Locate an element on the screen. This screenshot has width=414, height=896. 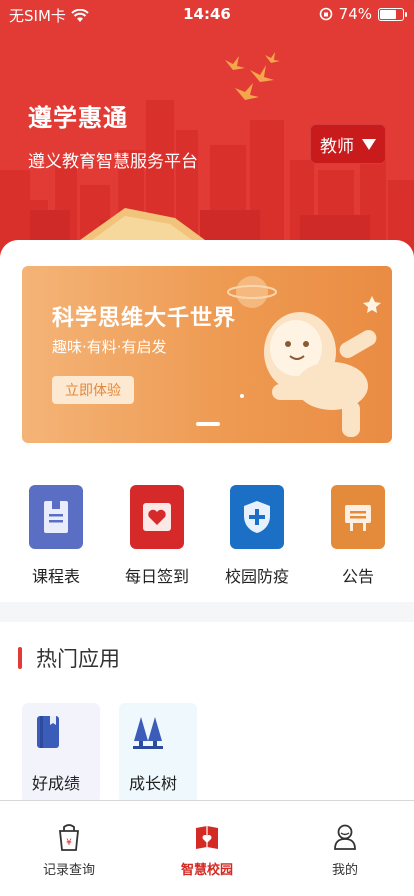
profile-icon is located at coordinates (345, 837).